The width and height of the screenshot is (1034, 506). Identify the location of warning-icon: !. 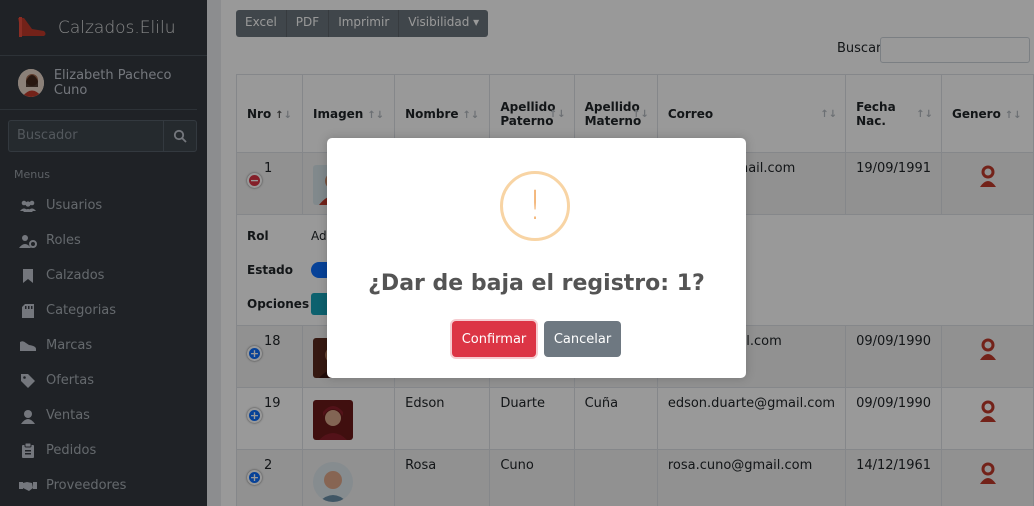
(535, 206).